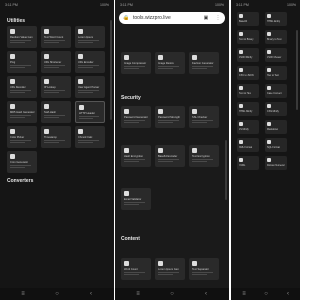 The height and width of the screenshot is (300, 320). I want to click on tool-tile: Password Generator, so click(136, 117).